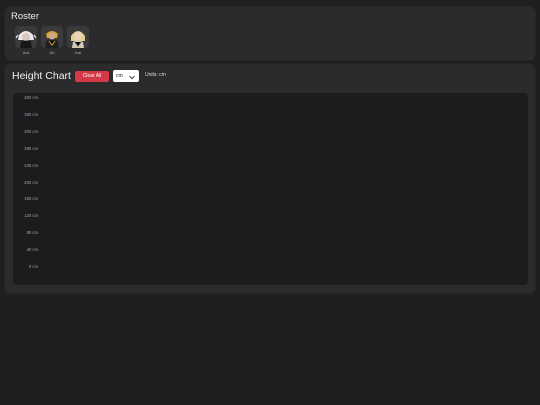 Image resolution: width=540 pixels, height=405 pixels. What do you see at coordinates (78, 37) in the screenshot?
I see `blonde-character-icon` at bounding box center [78, 37].